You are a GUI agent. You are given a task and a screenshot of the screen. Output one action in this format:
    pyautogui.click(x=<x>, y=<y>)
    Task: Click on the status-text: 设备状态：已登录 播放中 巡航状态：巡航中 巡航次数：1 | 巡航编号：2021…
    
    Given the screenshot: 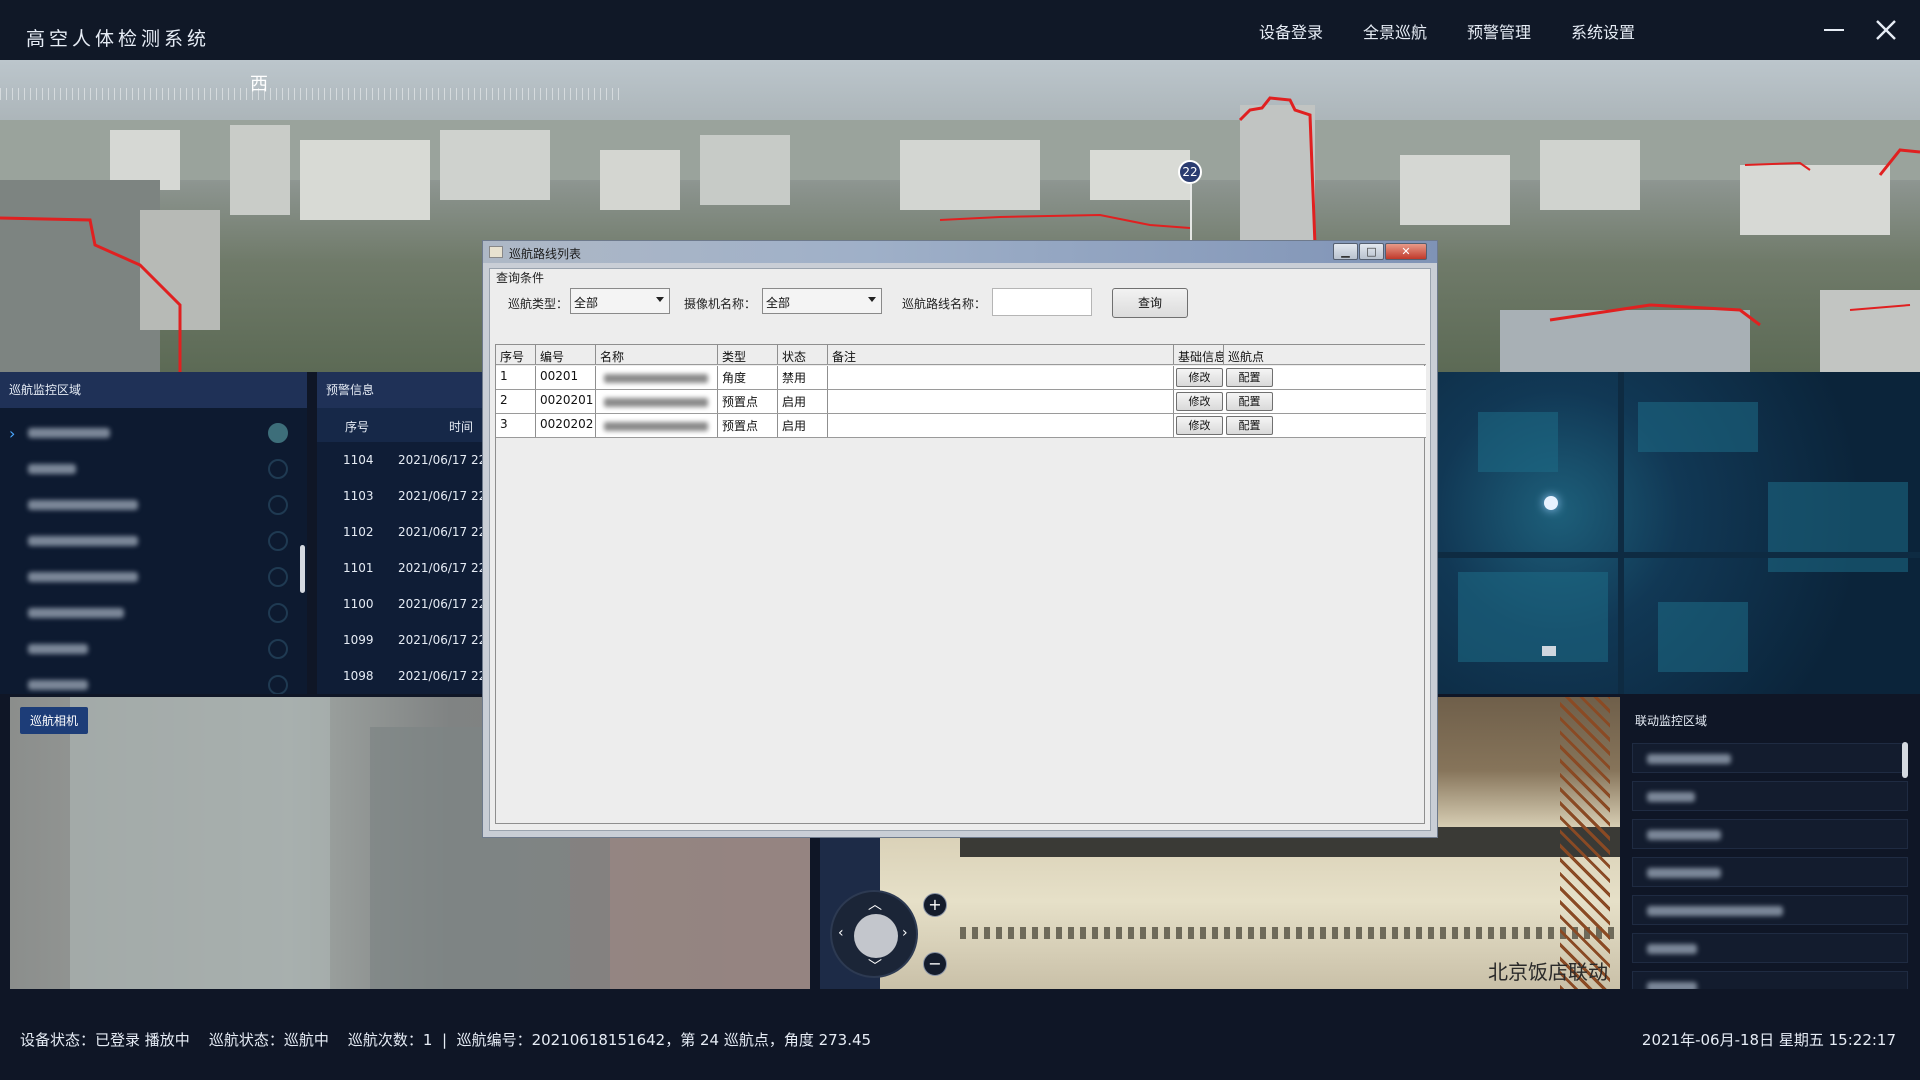 What is the action you would take?
    pyautogui.click(x=446, y=1040)
    